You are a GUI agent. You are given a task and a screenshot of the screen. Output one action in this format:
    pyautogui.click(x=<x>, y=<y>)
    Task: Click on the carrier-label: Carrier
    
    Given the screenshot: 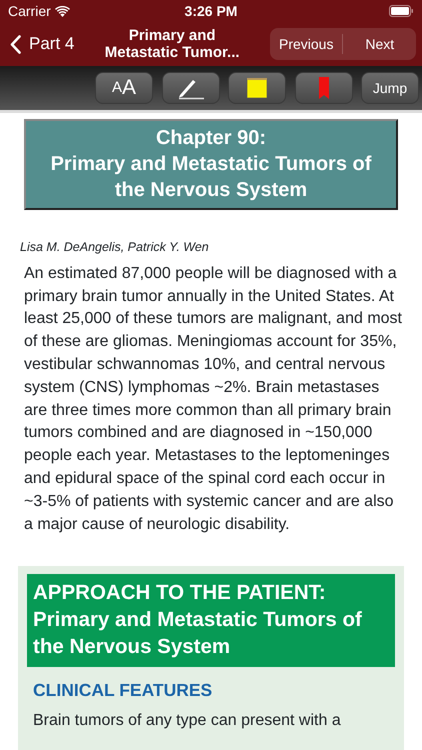 What is the action you would take?
    pyautogui.click(x=29, y=11)
    